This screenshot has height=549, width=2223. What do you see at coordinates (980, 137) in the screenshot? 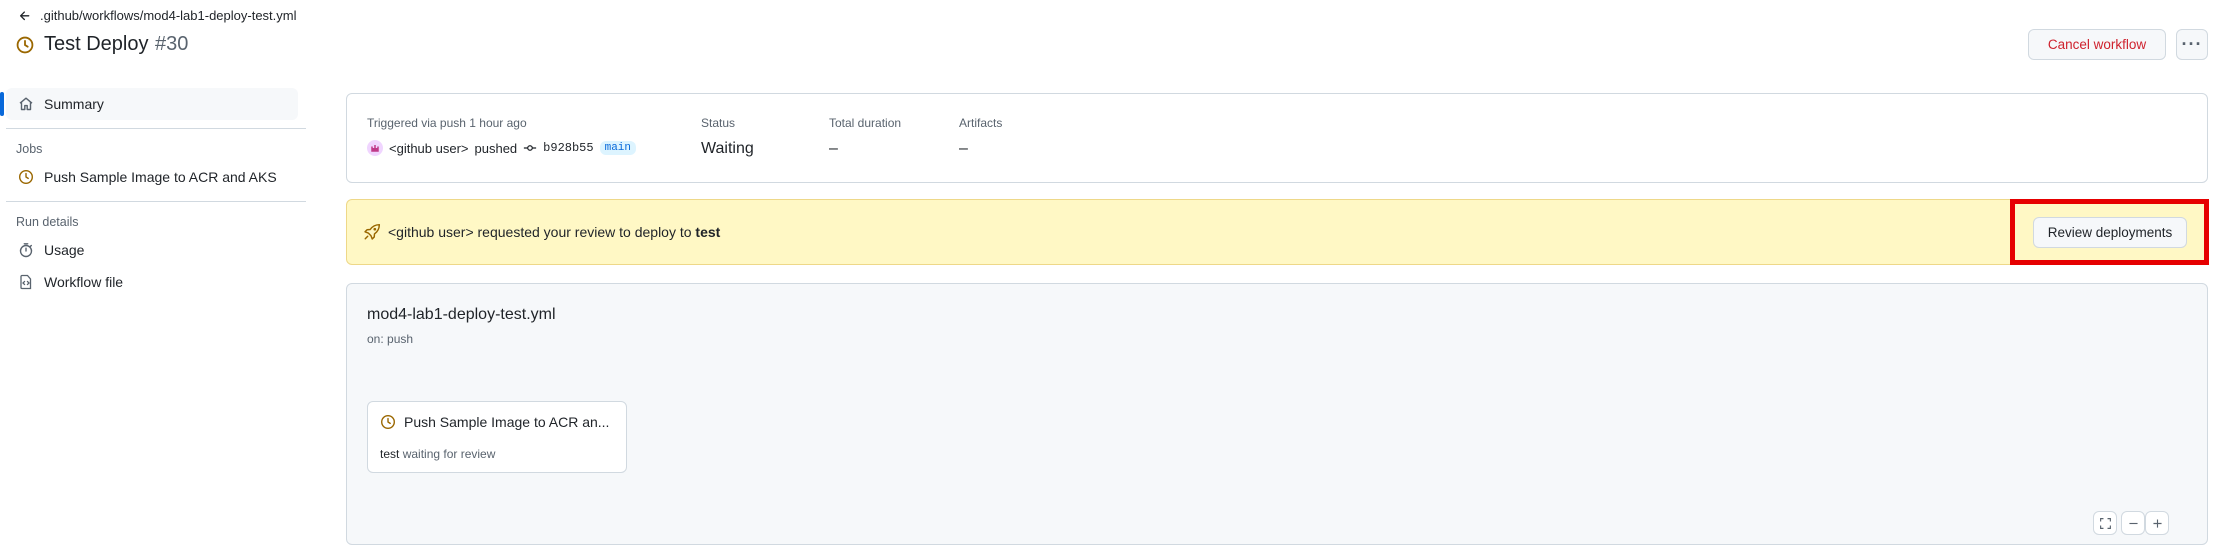
I see `artifacts-section: Artifacts –` at bounding box center [980, 137].